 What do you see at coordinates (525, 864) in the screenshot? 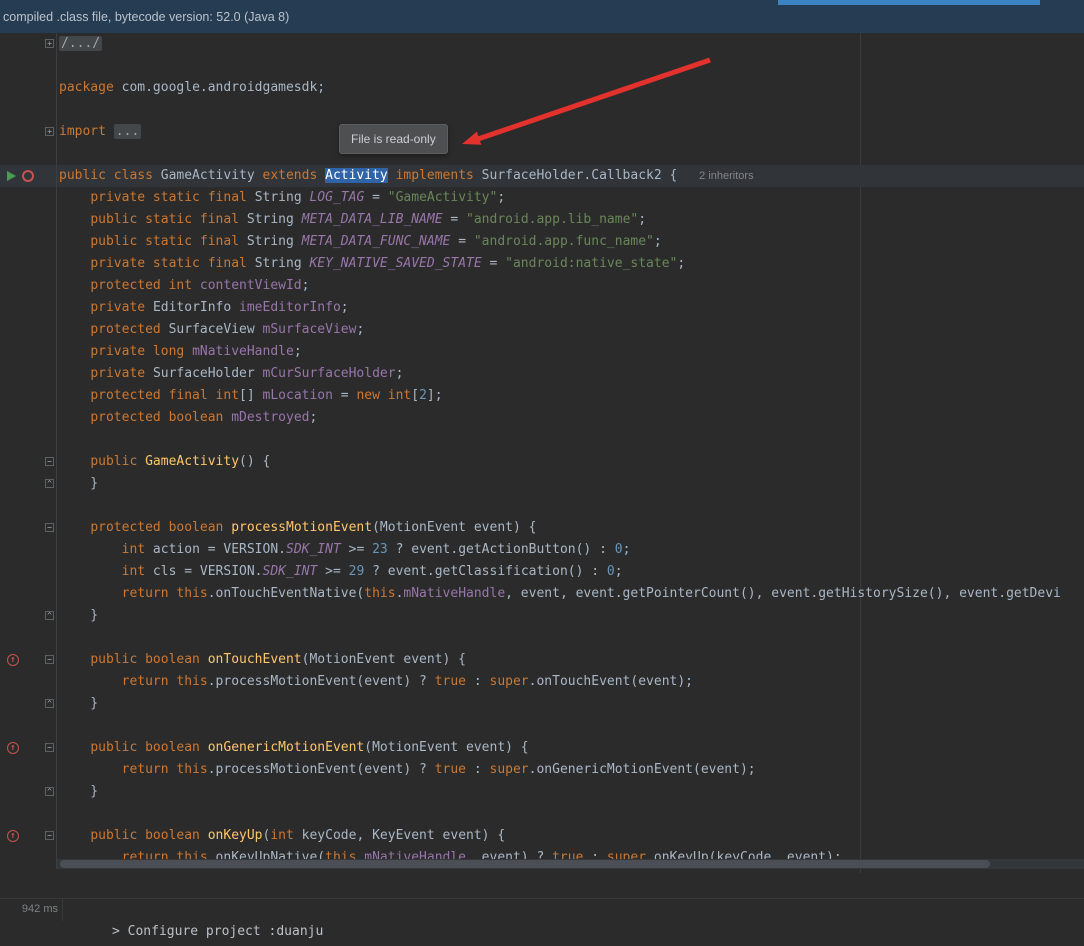
I see `horizontal-scrollbar-thumb` at bounding box center [525, 864].